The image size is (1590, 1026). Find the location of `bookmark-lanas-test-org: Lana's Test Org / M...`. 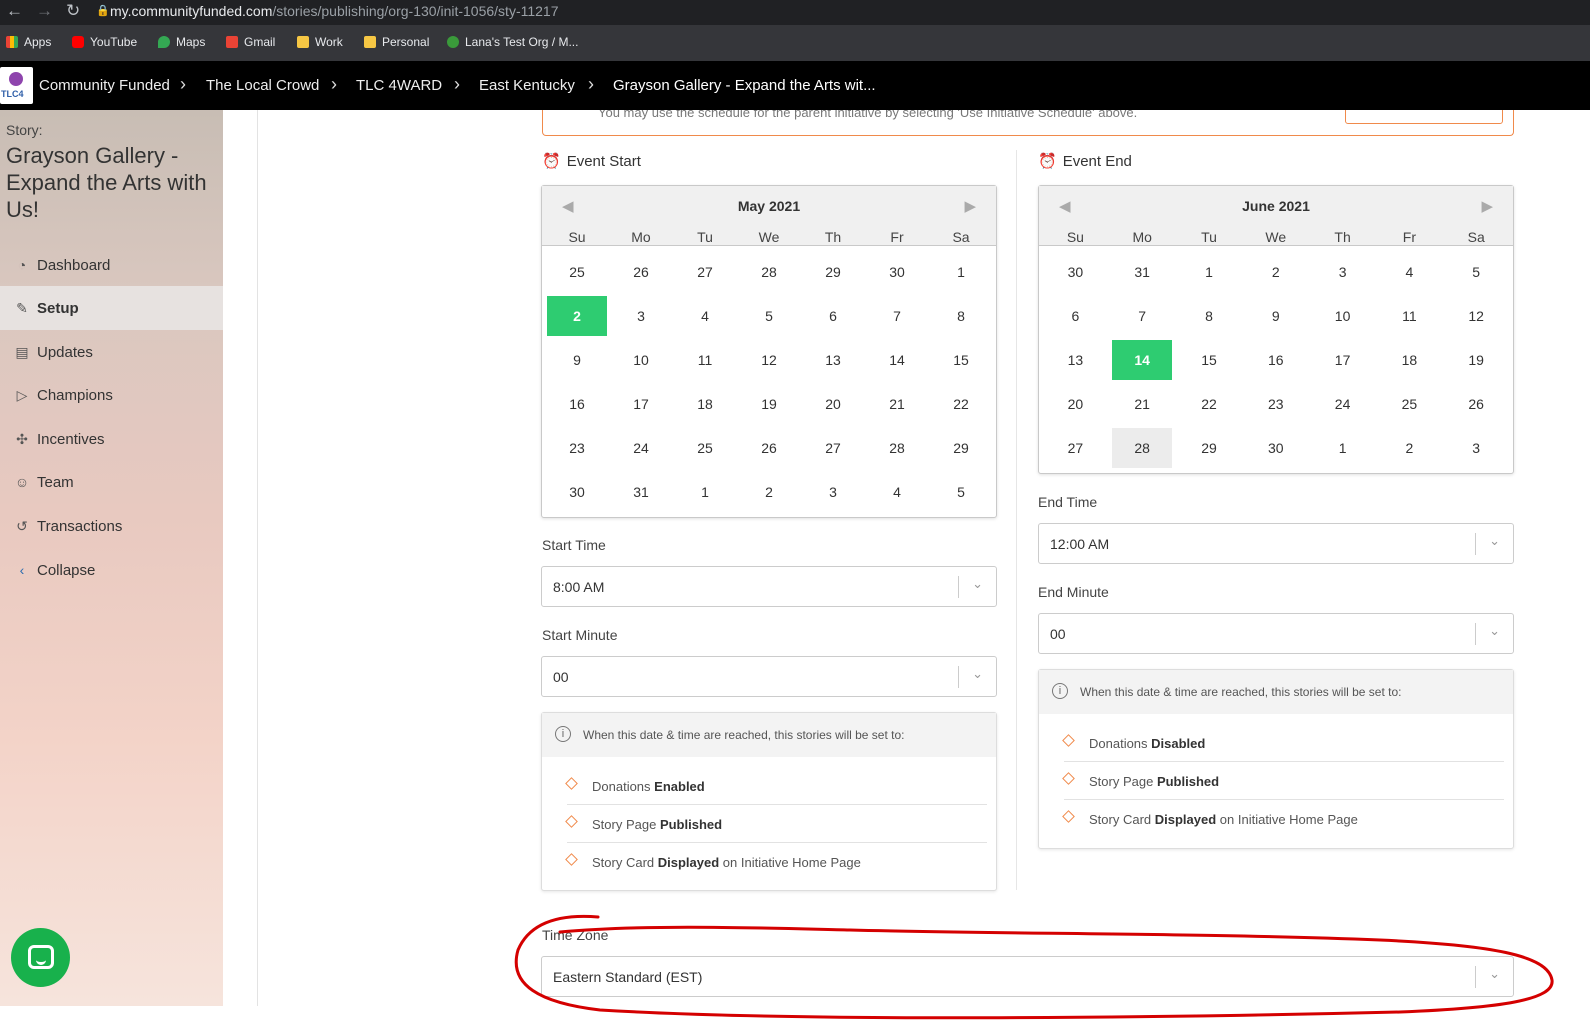

bookmark-lanas-test-org: Lana's Test Org / M... is located at coordinates (512, 42).